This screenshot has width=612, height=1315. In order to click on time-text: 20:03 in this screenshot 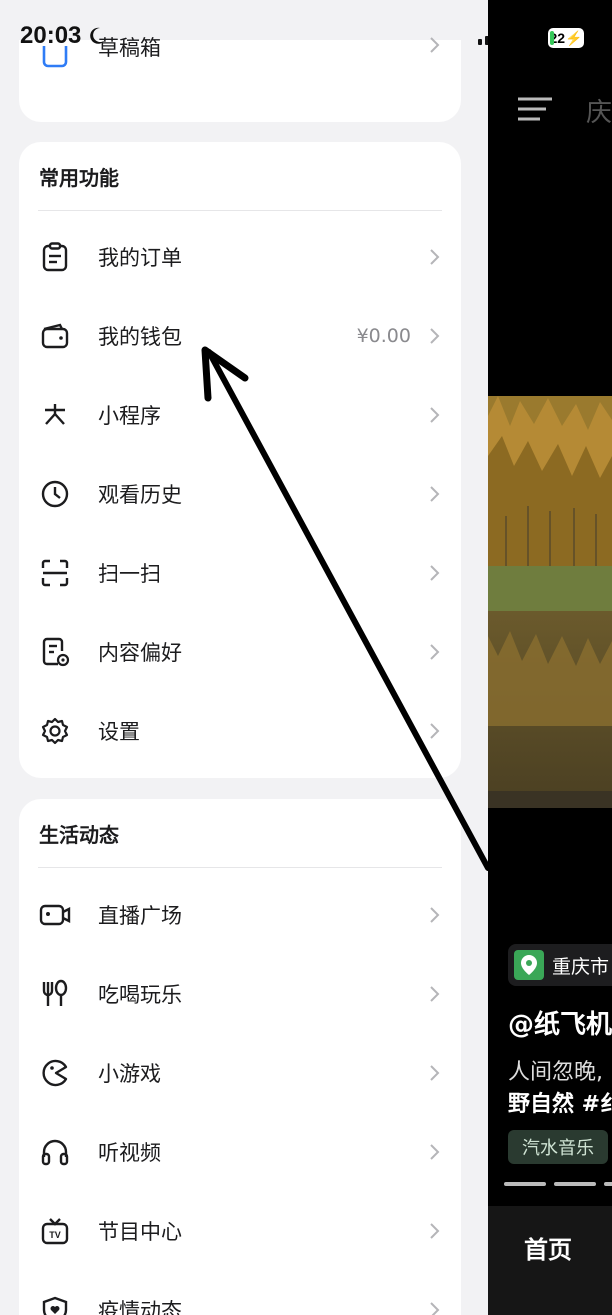, I will do `click(51, 35)`.